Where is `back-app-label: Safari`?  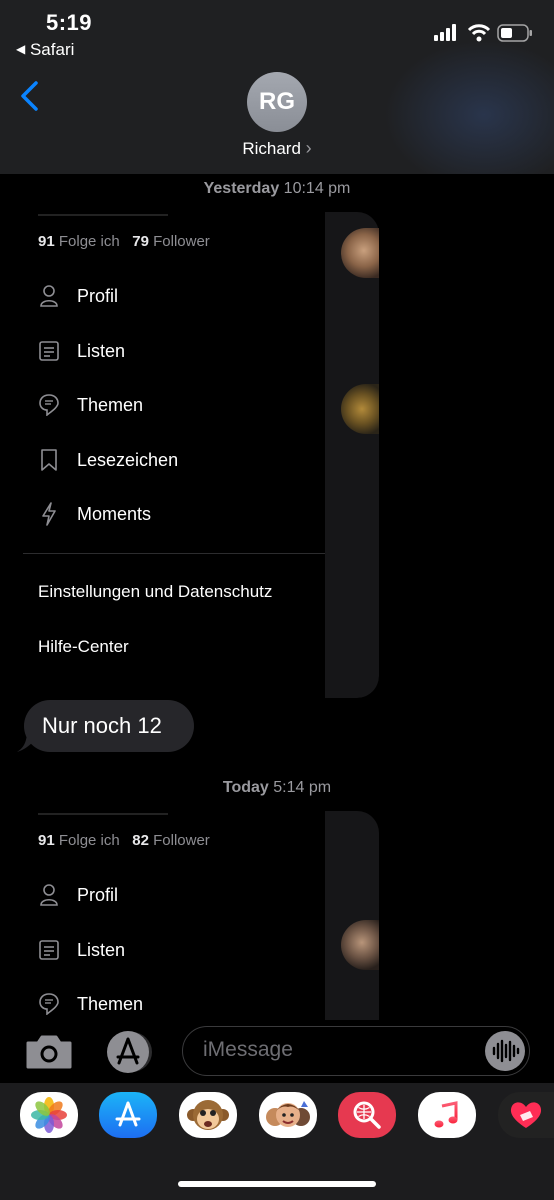
back-app-label: Safari is located at coordinates (52, 49).